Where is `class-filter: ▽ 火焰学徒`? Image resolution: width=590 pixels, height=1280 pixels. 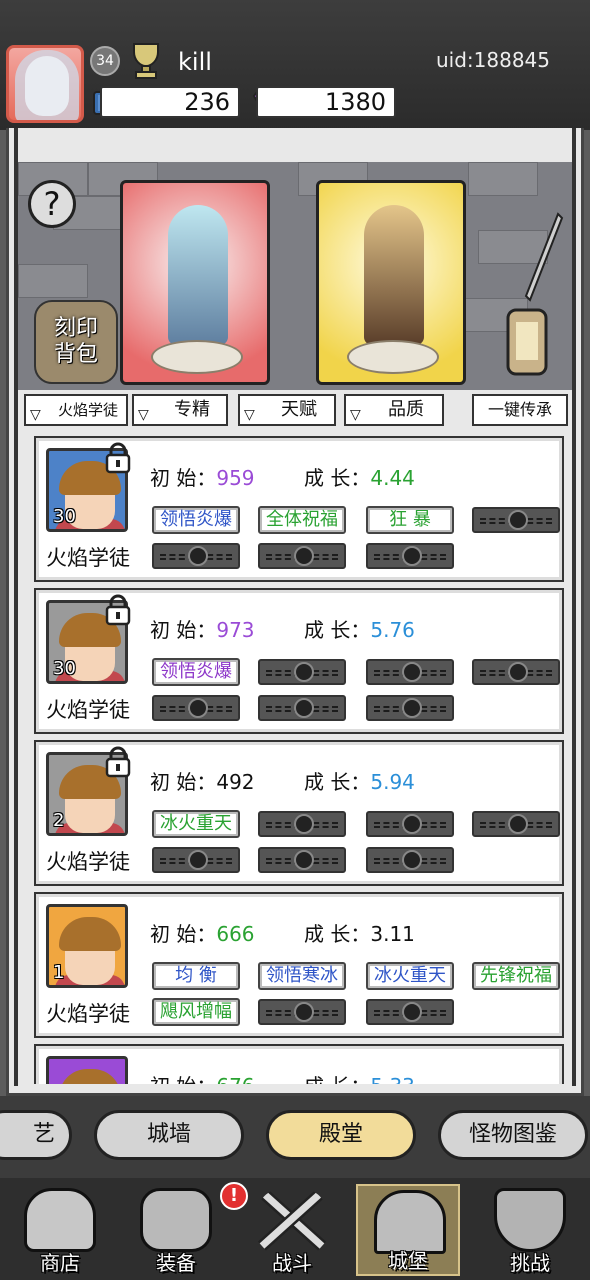
class-filter: ▽ 火焰学徒 is located at coordinates (76, 410).